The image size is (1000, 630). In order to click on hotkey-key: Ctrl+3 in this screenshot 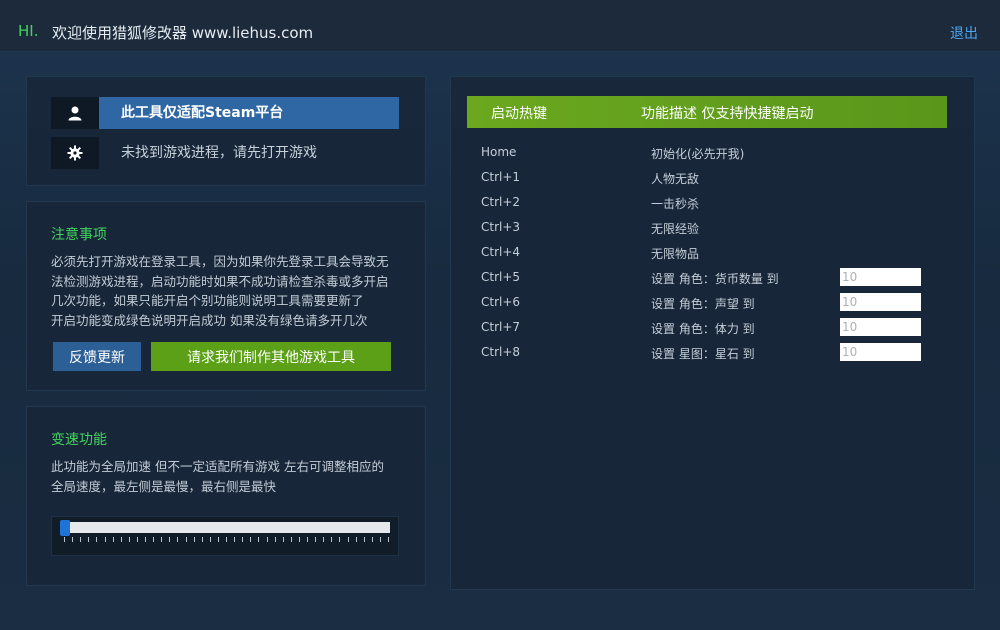, I will do `click(501, 227)`.